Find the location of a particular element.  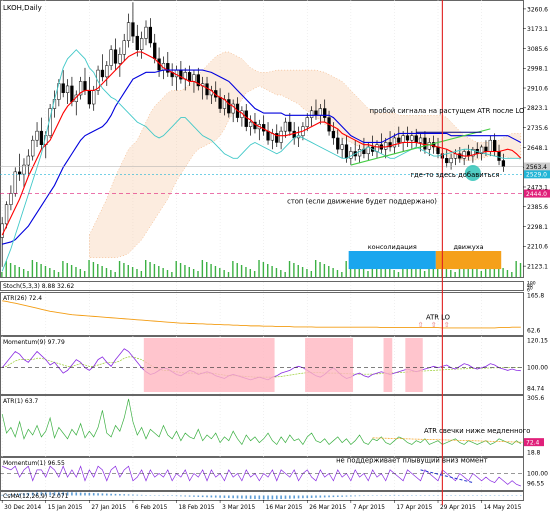

price-tick-label: 2648.1 is located at coordinates (537, 148).